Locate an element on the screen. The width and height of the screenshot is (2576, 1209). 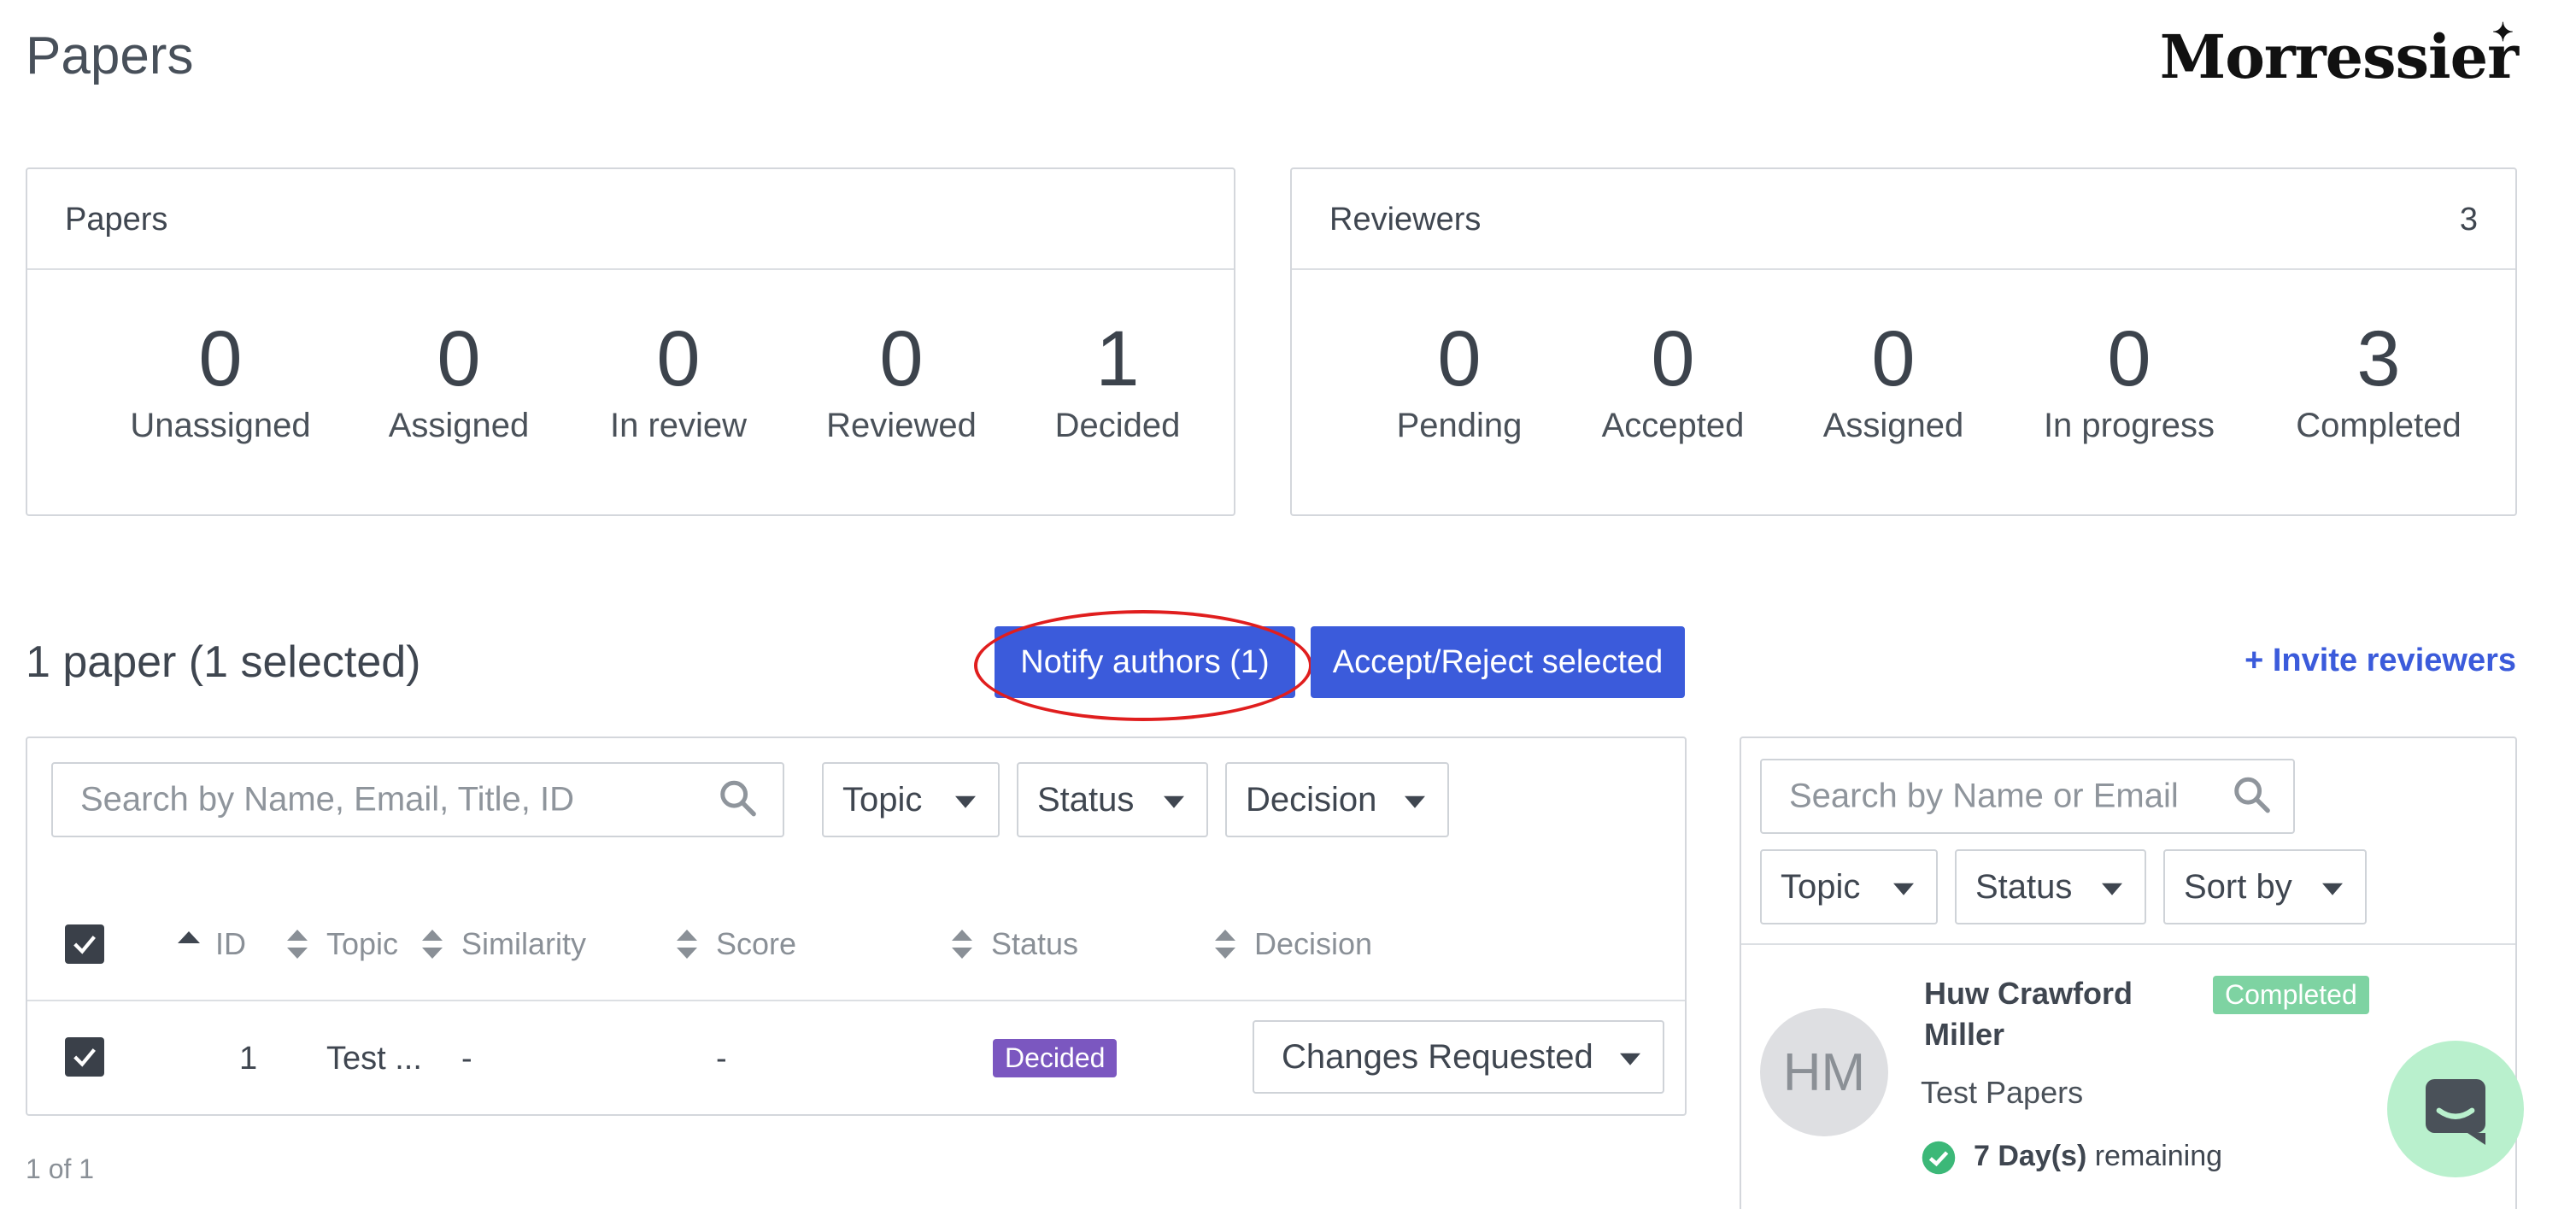
stat-in-review: 0 In review is located at coordinates (678, 380).